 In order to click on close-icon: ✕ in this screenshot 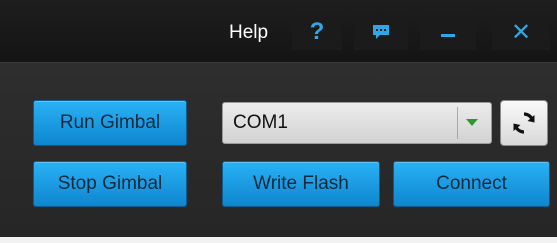, I will do `click(521, 32)`.